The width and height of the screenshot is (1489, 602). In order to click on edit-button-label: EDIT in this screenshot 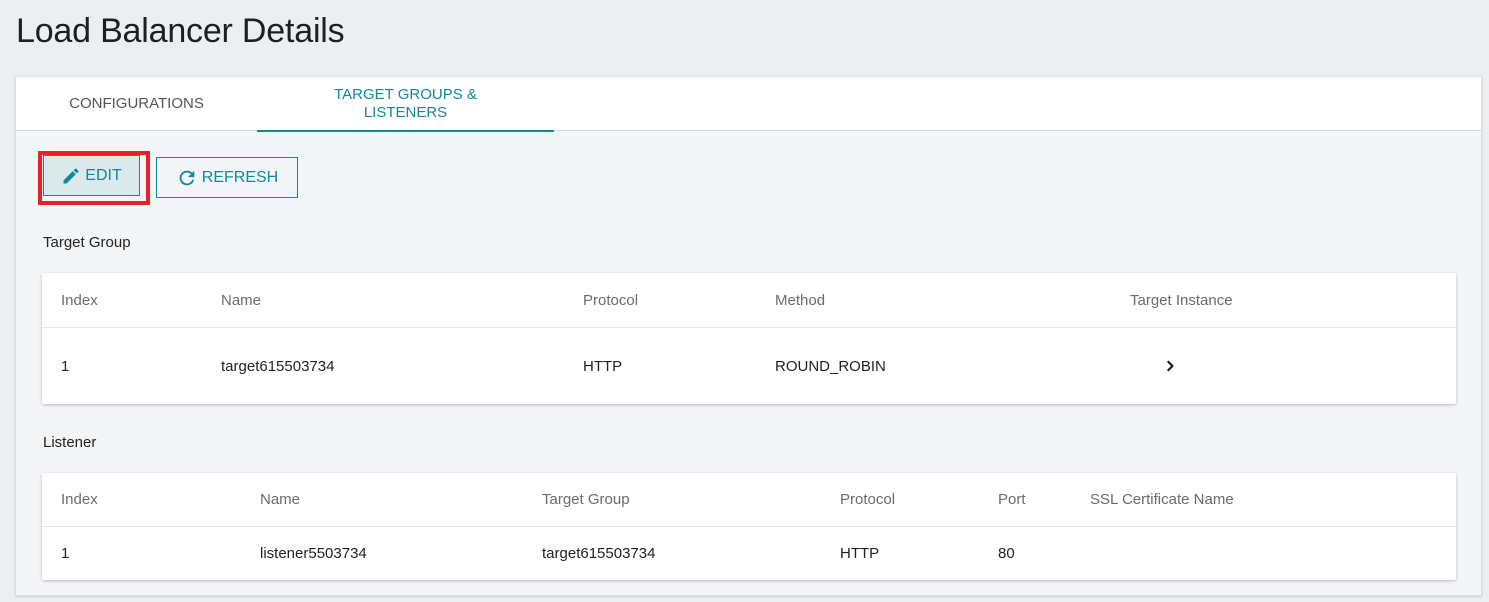, I will do `click(103, 175)`.